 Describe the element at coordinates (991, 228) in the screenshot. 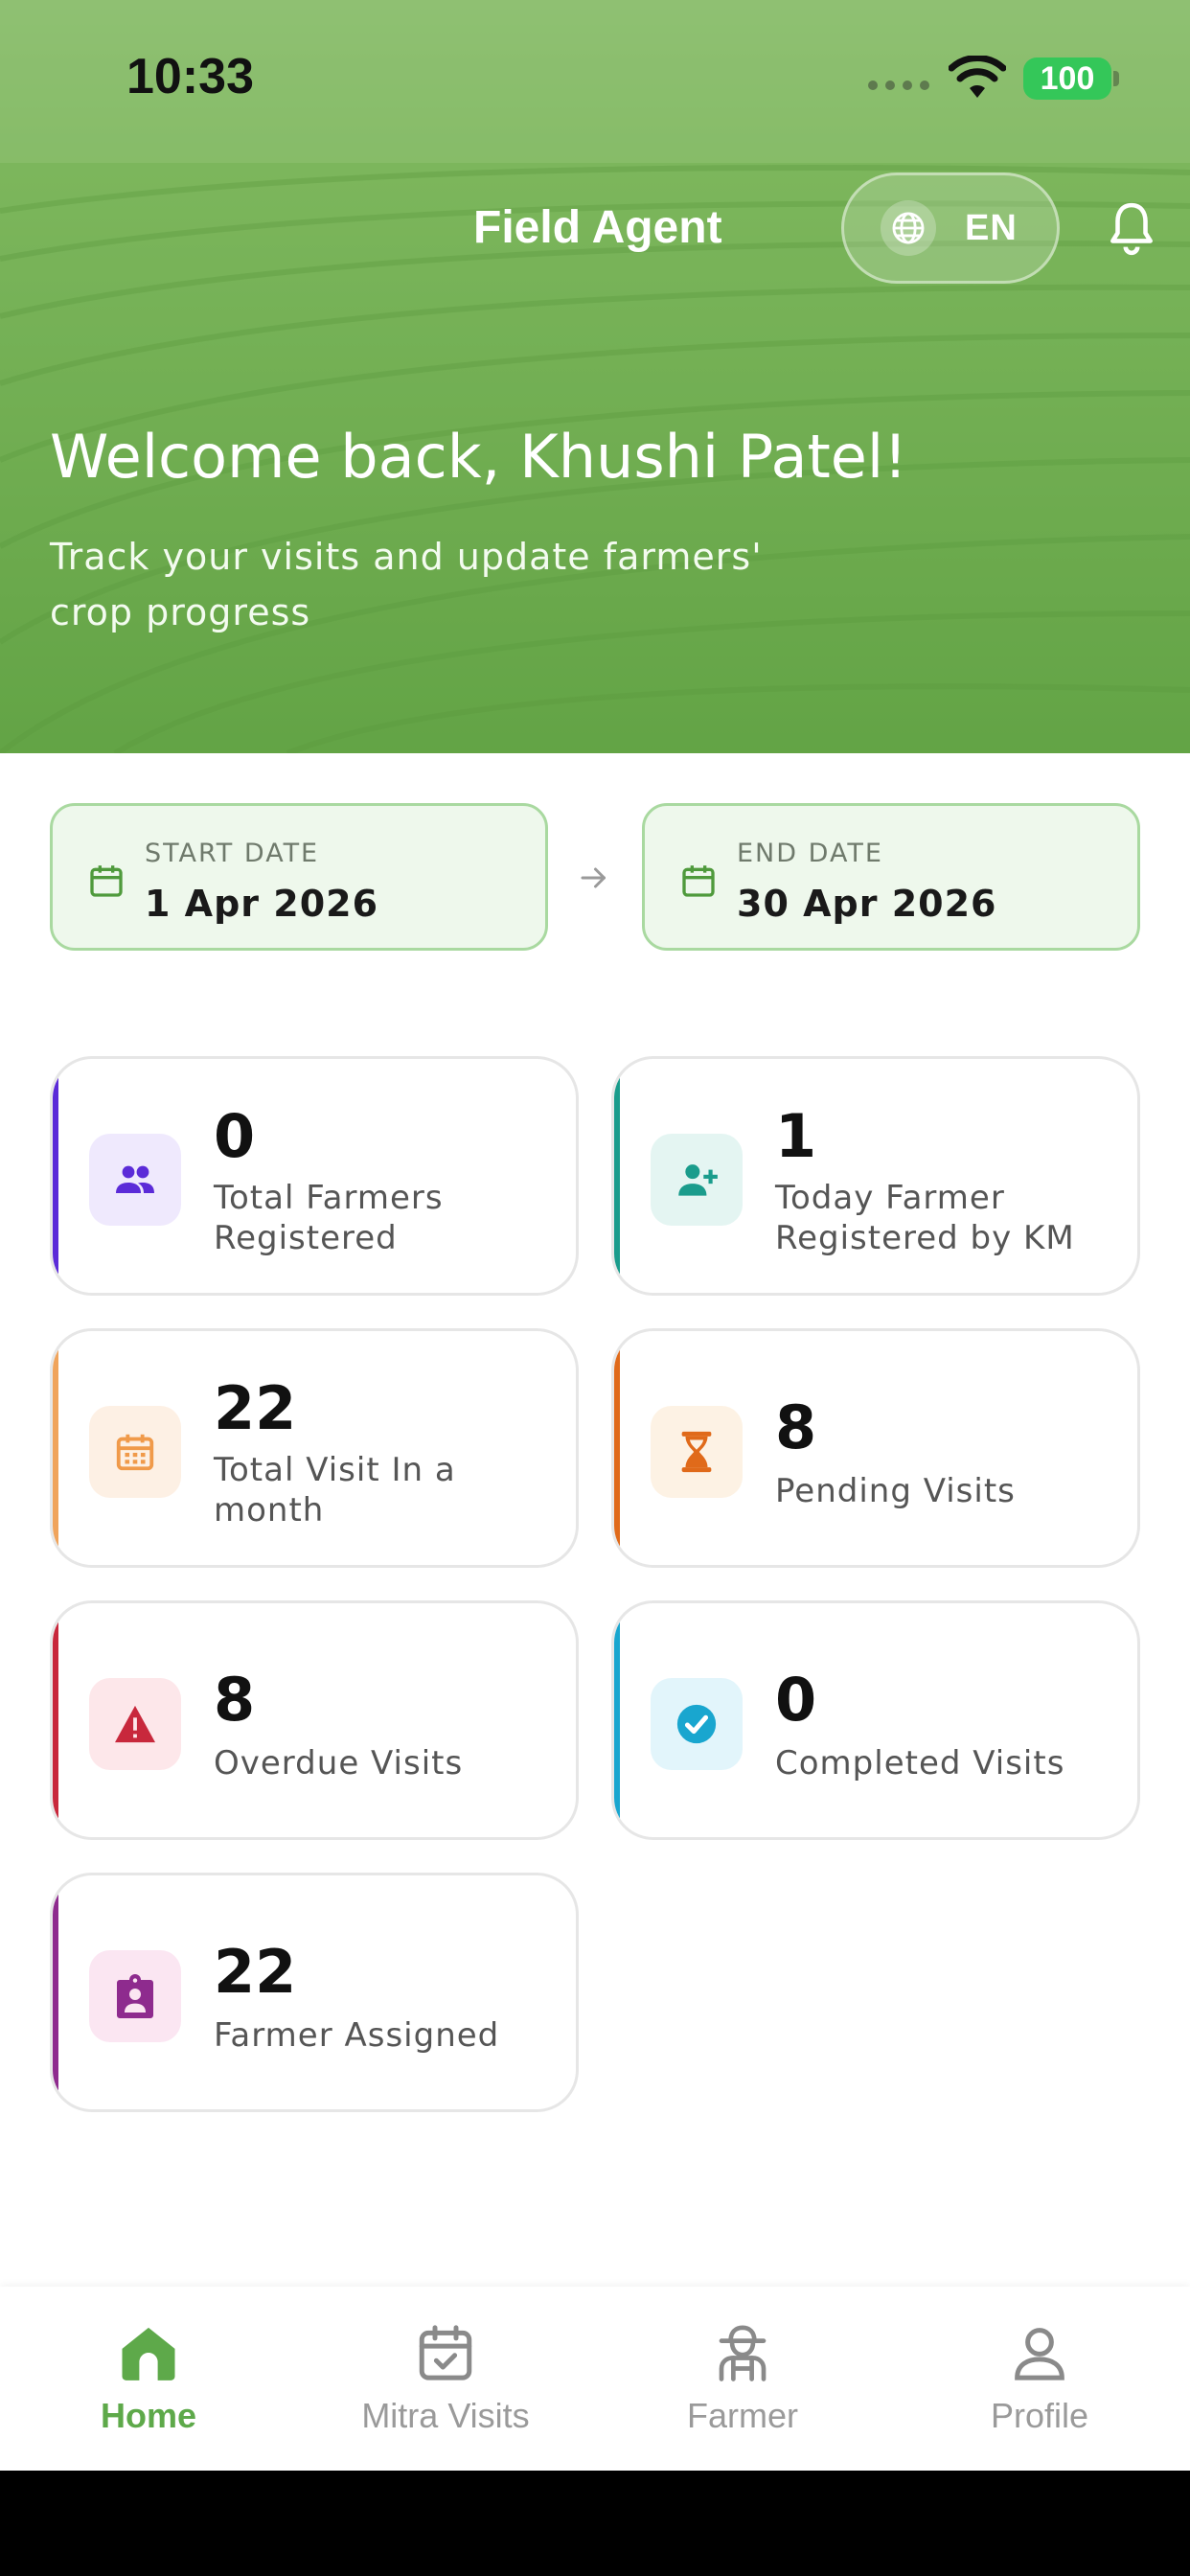

I see `language-code: EN` at that location.